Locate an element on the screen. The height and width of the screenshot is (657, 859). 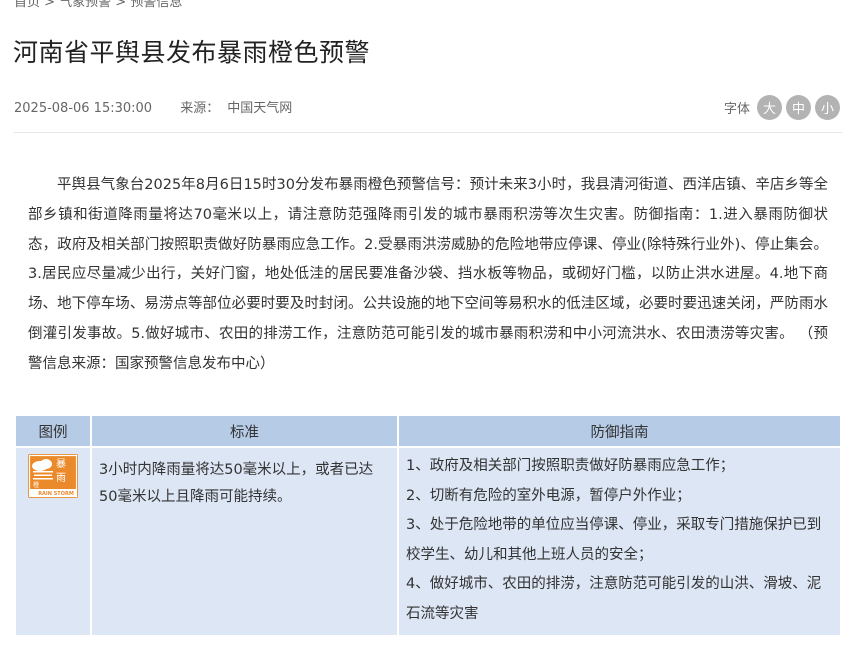
table-header-row: 图例 标准 防御指南 is located at coordinates (428, 431).